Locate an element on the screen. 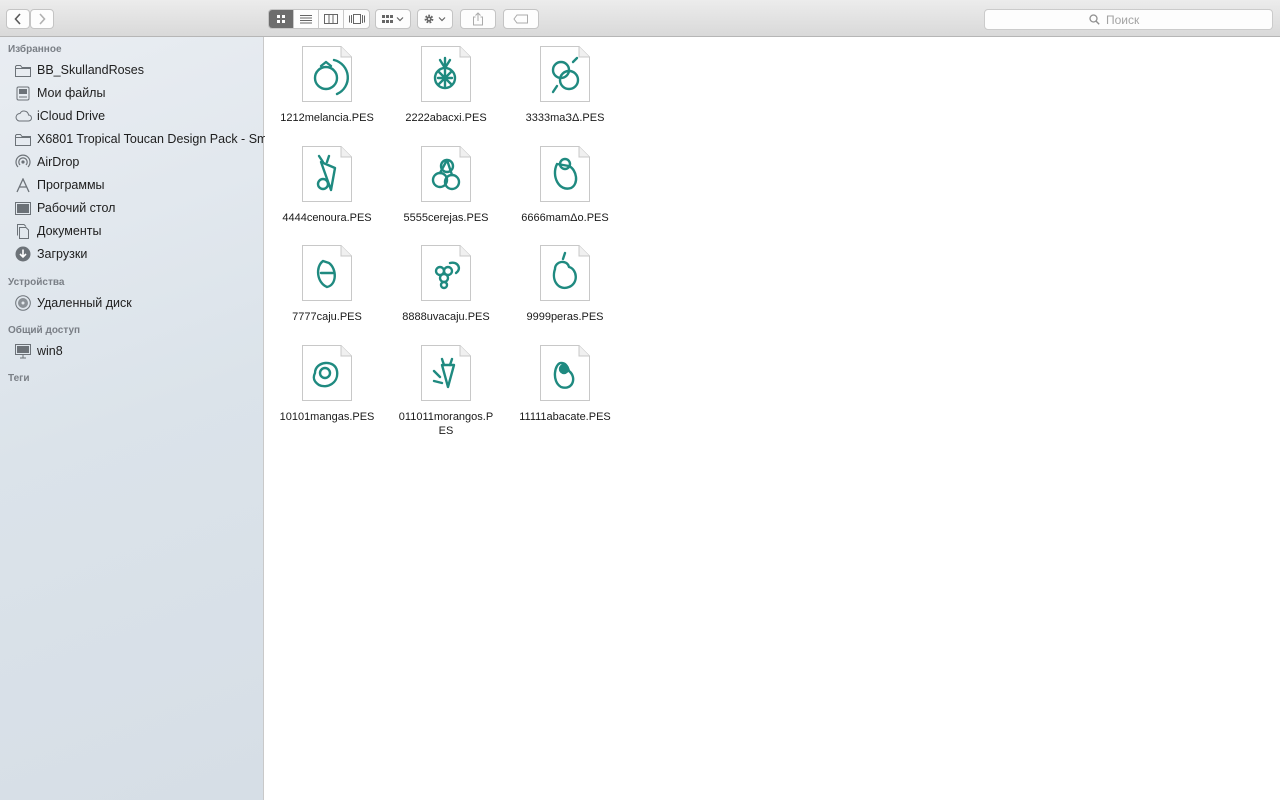  file-name: 2222abacxi.PES is located at coordinates (446, 118).